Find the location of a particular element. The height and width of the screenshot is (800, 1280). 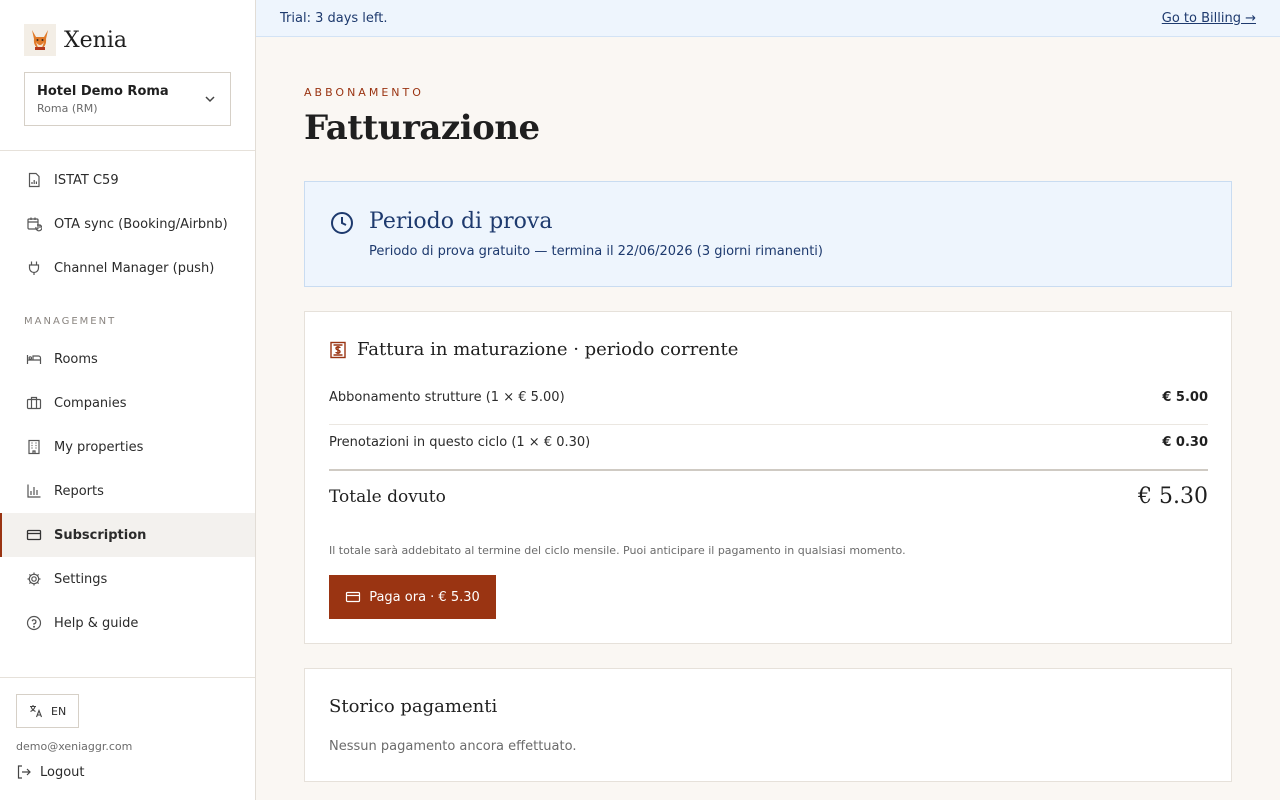

sidebar-item-label: OTA sync (Booking/Airbnb) is located at coordinates (141, 224).